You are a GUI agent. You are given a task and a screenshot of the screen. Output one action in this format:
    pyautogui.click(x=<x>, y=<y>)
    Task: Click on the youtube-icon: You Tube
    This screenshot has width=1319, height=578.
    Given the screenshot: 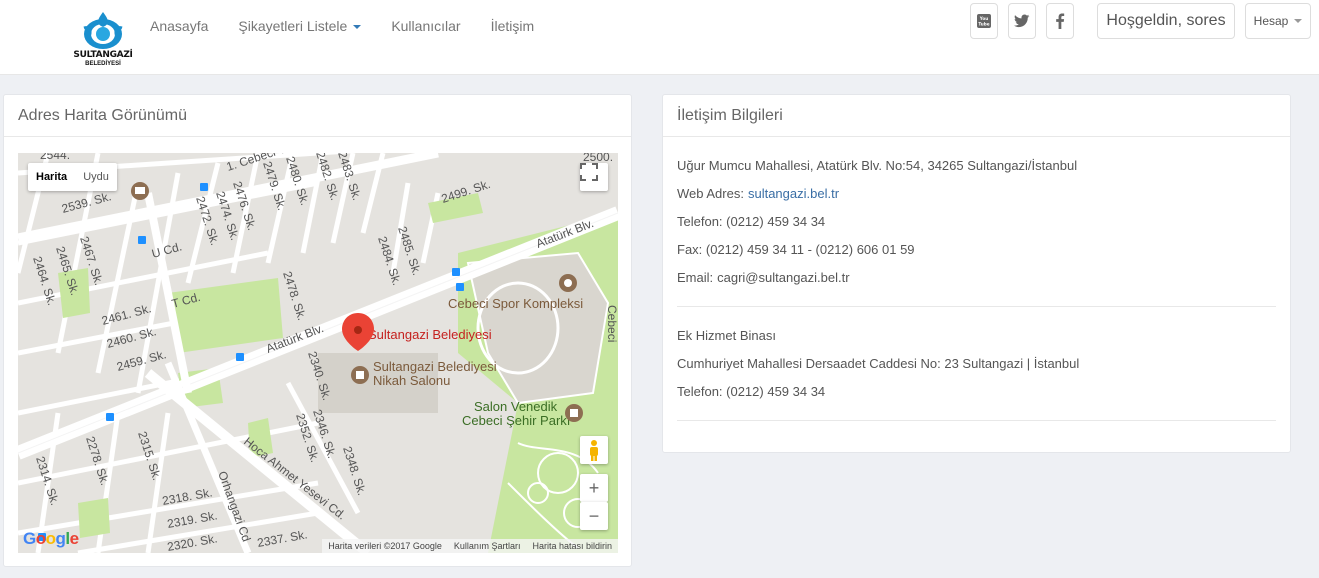 What is the action you would take?
    pyautogui.click(x=984, y=21)
    